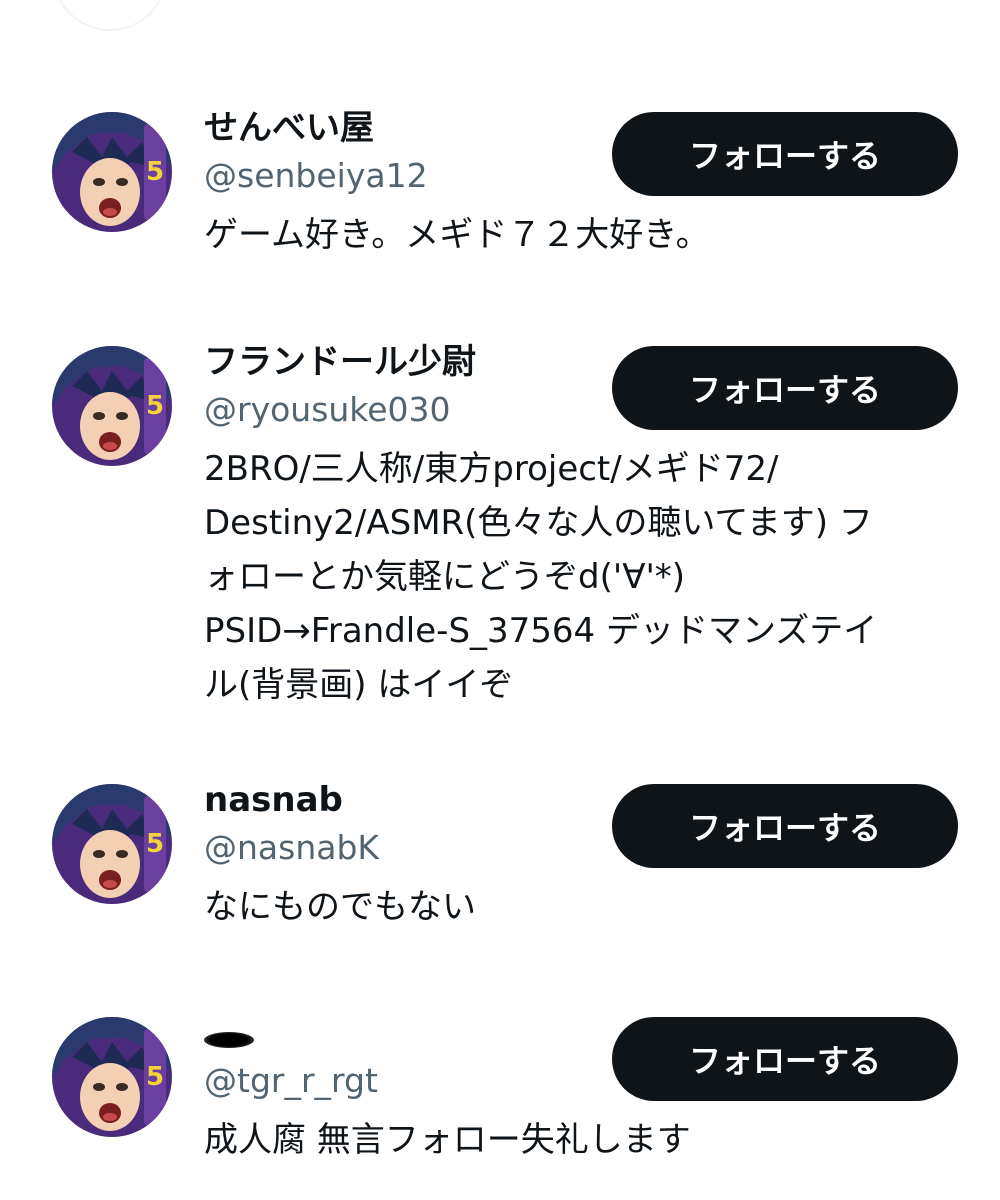  I want to click on user-handle: @nasnabK, so click(291, 848).